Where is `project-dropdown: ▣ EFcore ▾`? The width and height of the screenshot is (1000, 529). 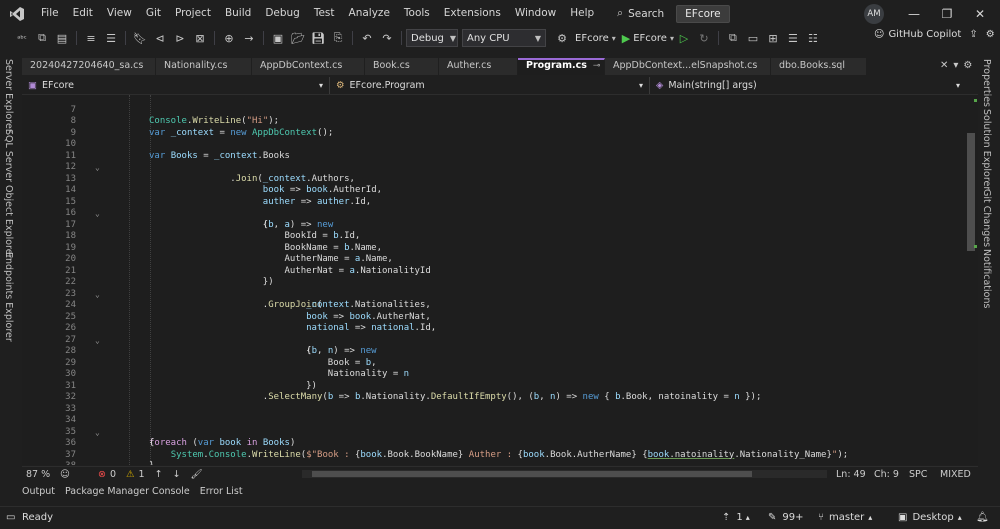 project-dropdown: ▣ EFcore ▾ is located at coordinates (176, 85).